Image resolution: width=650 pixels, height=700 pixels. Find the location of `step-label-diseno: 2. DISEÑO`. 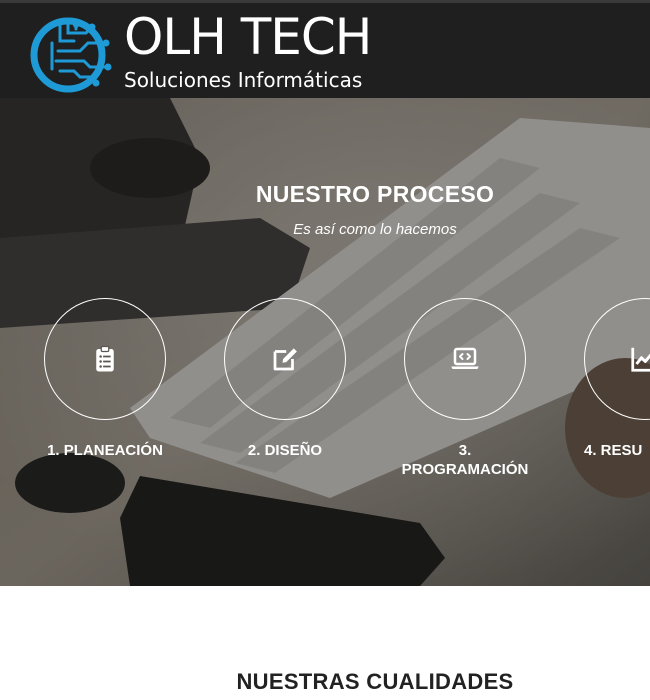

step-label-diseno: 2. DISEÑO is located at coordinates (285, 450).